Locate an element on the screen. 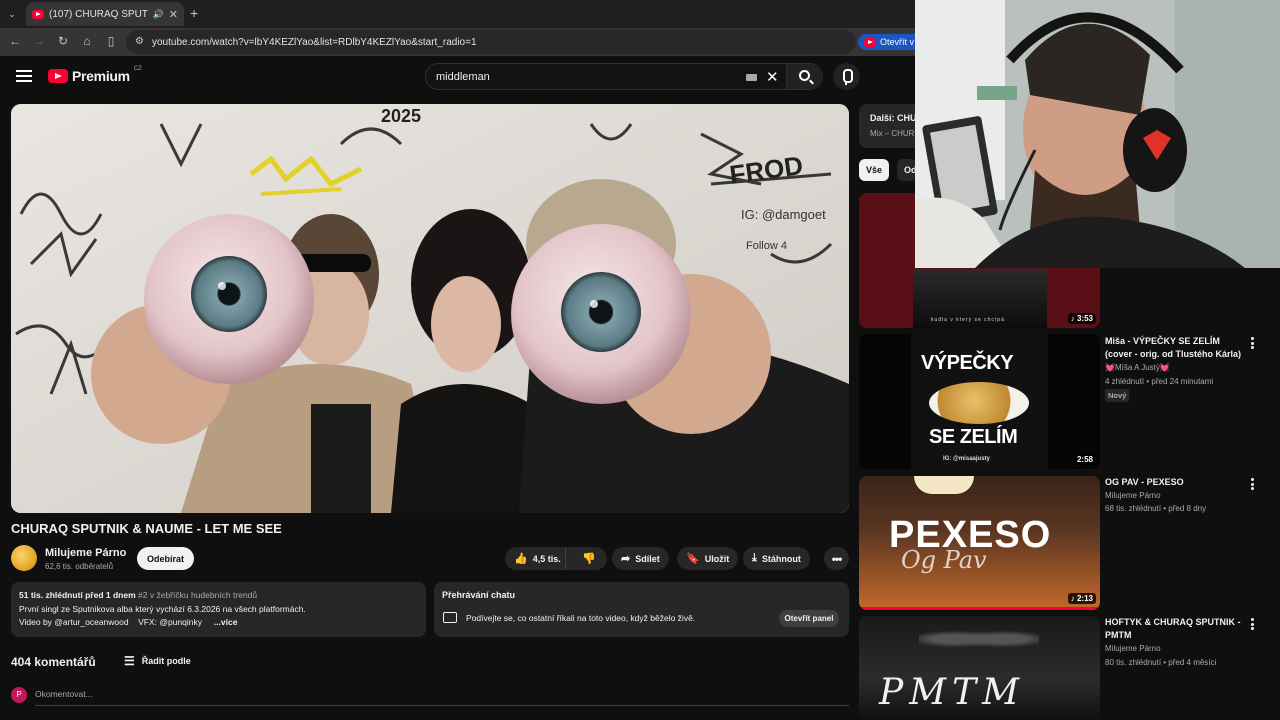 The width and height of the screenshot is (1280, 720). thumbnail-handle: IG: @misaajusty is located at coordinates (966, 459).